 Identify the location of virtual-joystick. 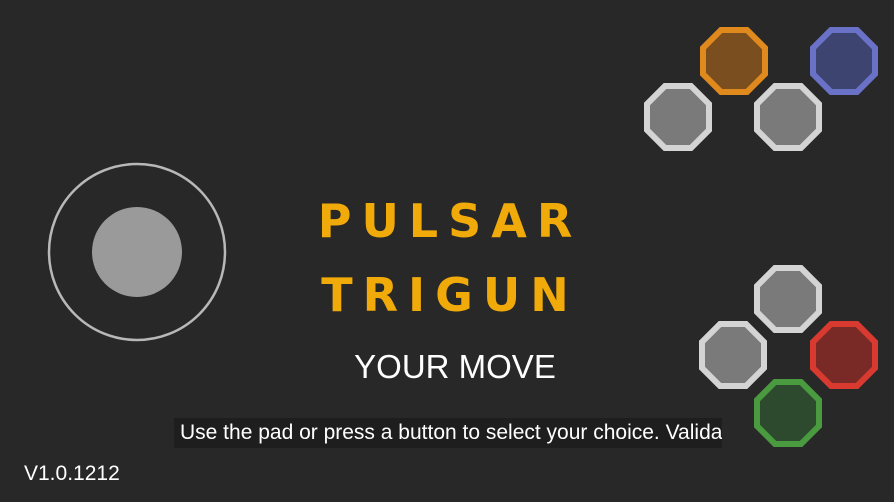
(137, 252).